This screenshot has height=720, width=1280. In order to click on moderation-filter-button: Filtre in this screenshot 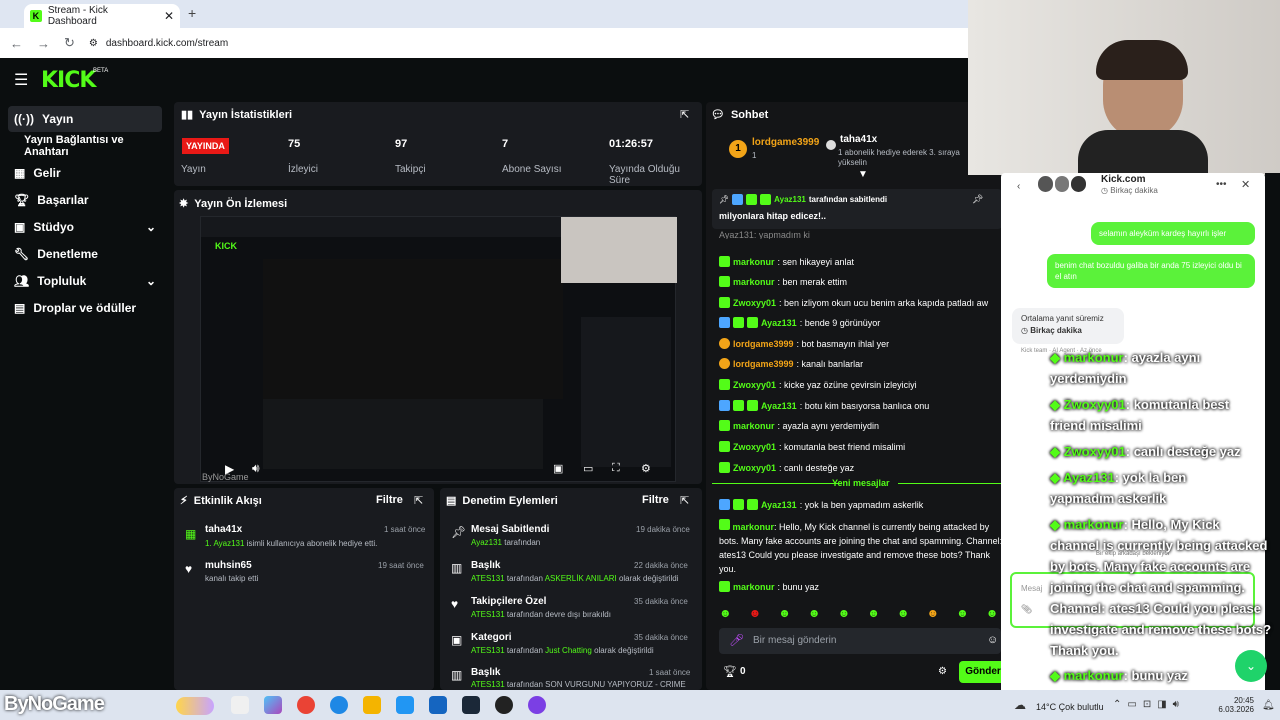, I will do `click(655, 500)`.